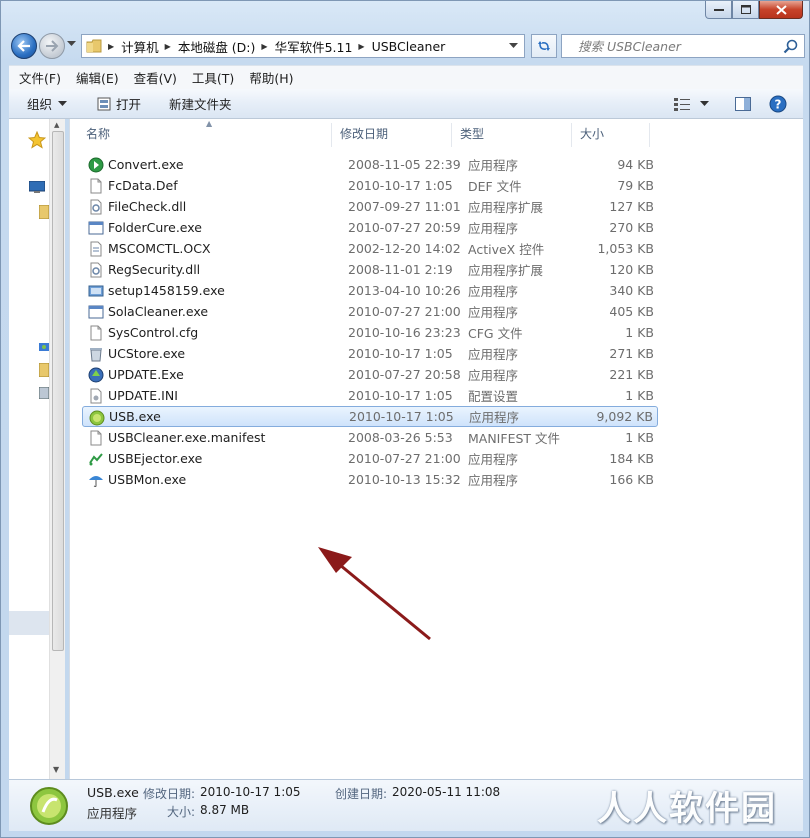 This screenshot has width=810, height=838. What do you see at coordinates (370, 479) in the screenshot?
I see `file-row: USBMon.exe 2010-10-13 15:32 应用程序 166 KB` at bounding box center [370, 479].